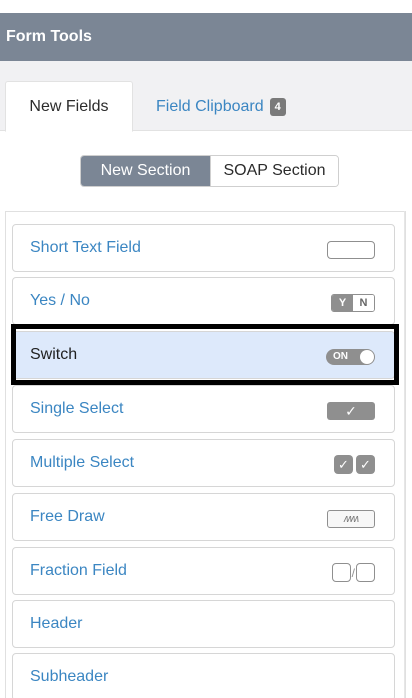  Describe the element at coordinates (203, 675) in the screenshot. I see `field-subheader: Subheader` at that location.